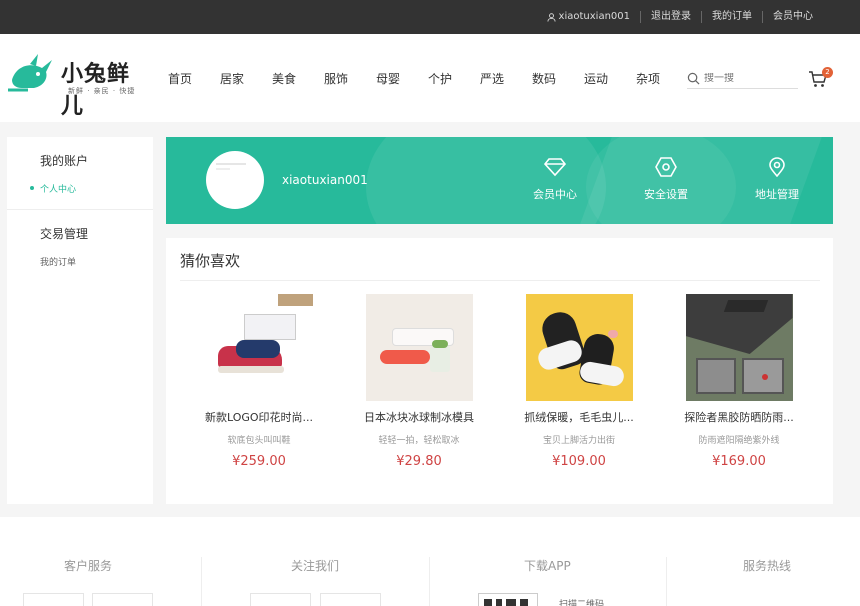 This screenshot has width=860, height=606. What do you see at coordinates (578, 441) in the screenshot?
I see `product-desc: 宝贝上脚活力出街` at bounding box center [578, 441].